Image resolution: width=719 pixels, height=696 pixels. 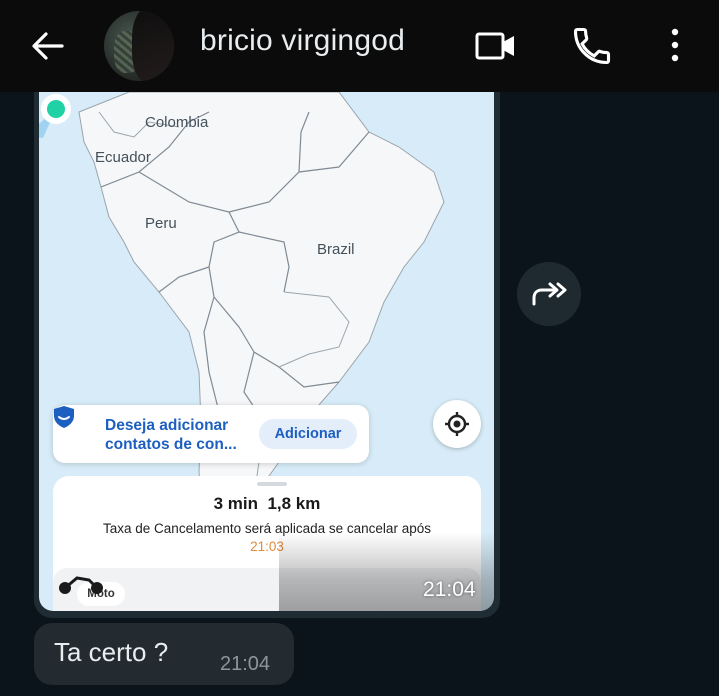 What do you see at coordinates (81, 585) in the screenshot?
I see `motorcycle-icon` at bounding box center [81, 585].